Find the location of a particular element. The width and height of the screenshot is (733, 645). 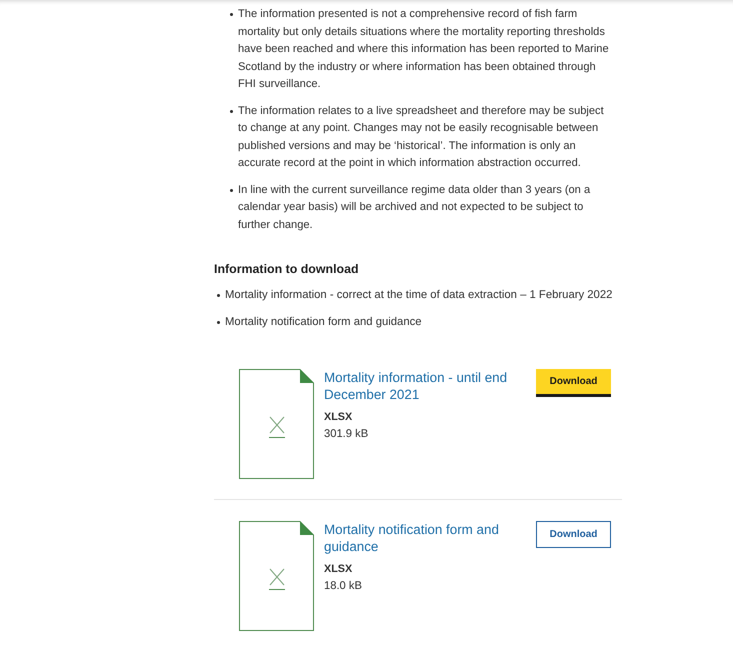

note-text: The information presented is not a comprehensive record of fish farm mortality but only details situations where the mortality reporting thresholds have been reached and where this information has been reported to Marine Scotland by the industry or where information has been obtained through FHI surveillance. is located at coordinates (424, 49).